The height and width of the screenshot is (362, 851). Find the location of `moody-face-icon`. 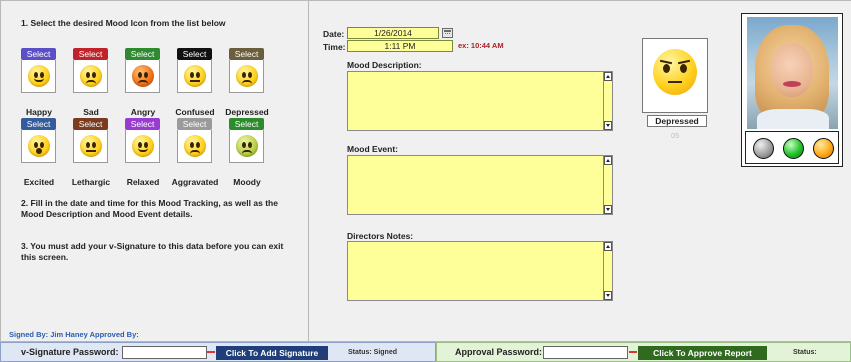

moody-face-icon is located at coordinates (247, 146).